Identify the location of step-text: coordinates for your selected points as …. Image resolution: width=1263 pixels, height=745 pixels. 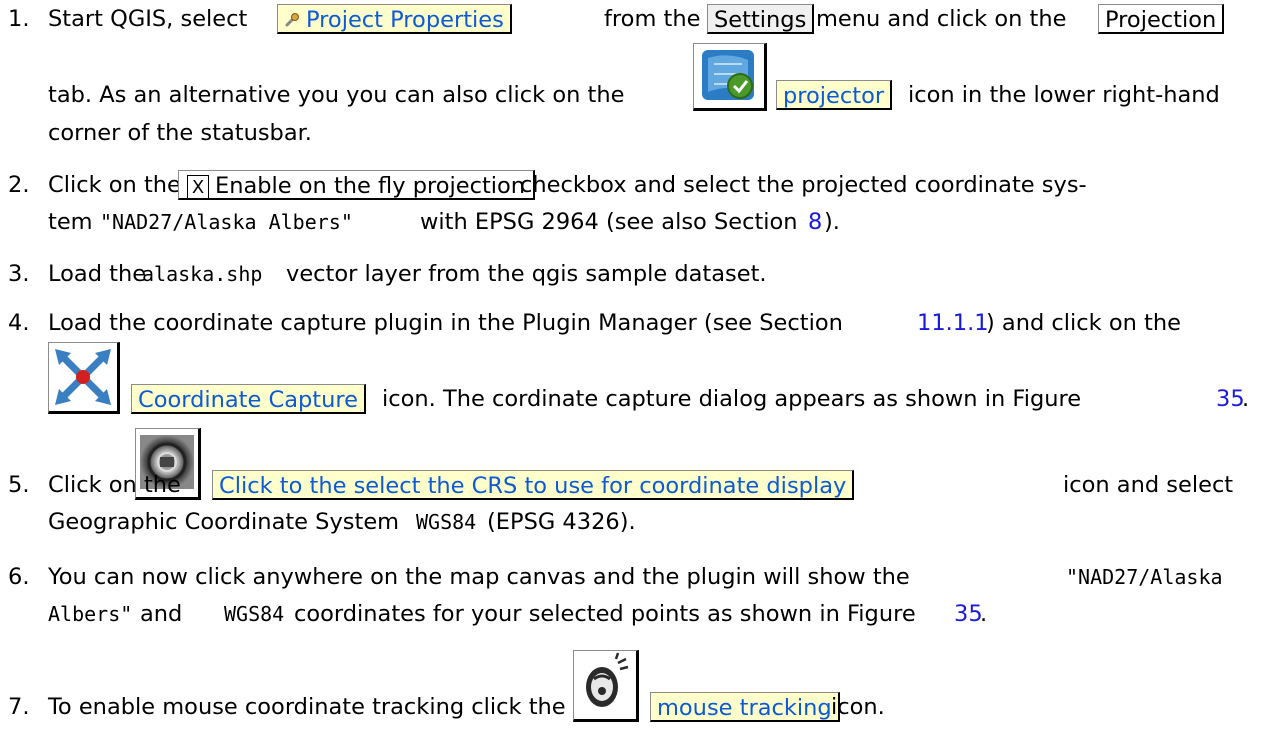
(605, 614).